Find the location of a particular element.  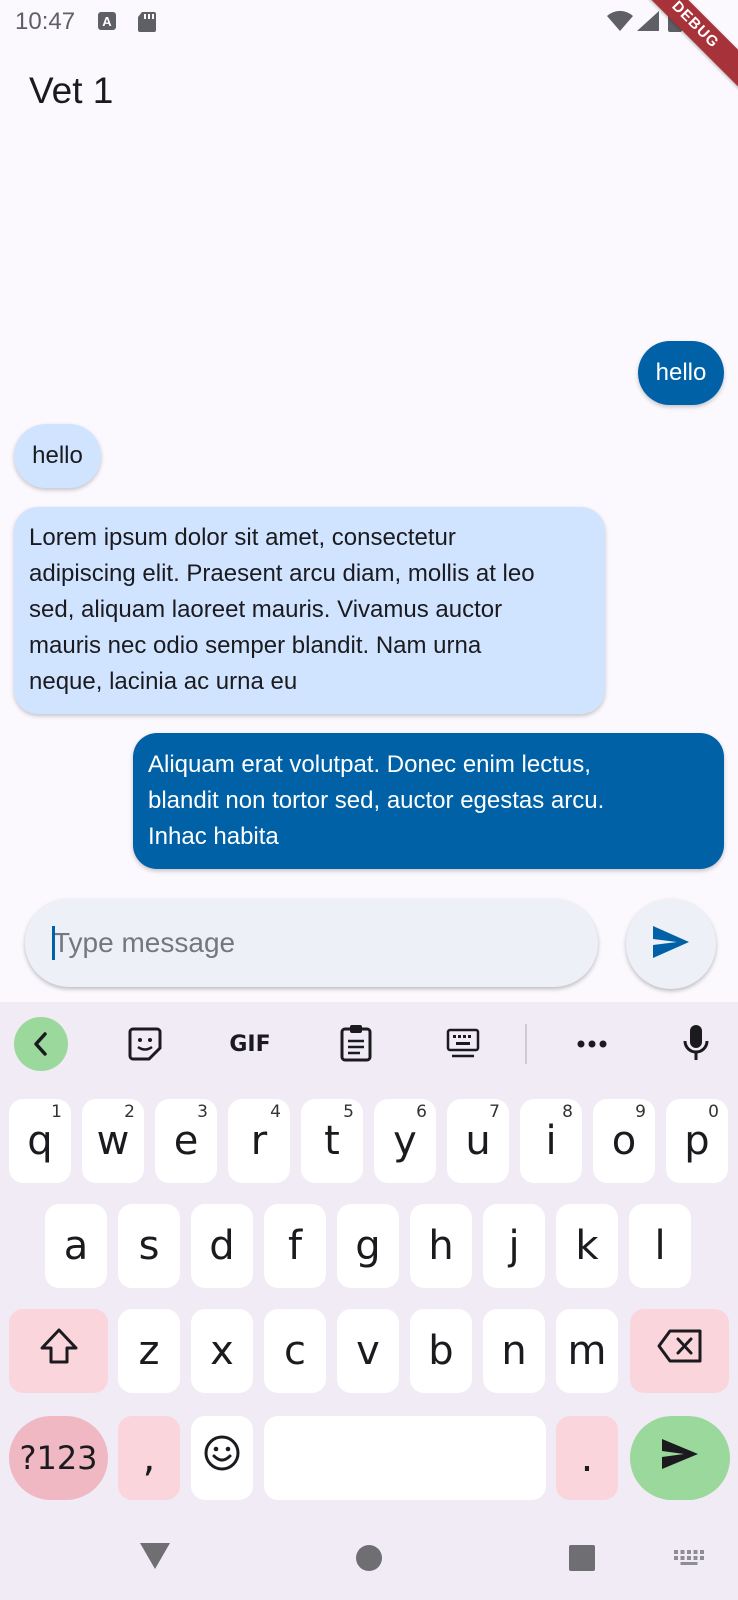

clipboard-icon is located at coordinates (356, 1043).